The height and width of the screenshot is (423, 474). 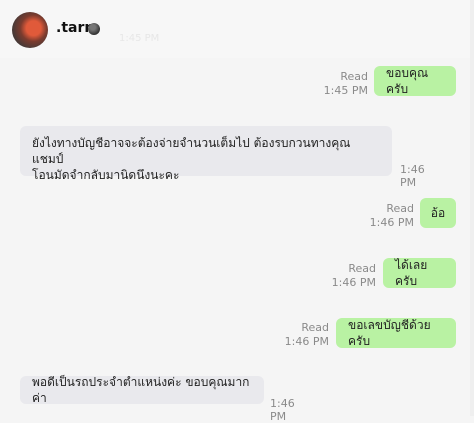 What do you see at coordinates (30, 30) in the screenshot?
I see `contact-avatar` at bounding box center [30, 30].